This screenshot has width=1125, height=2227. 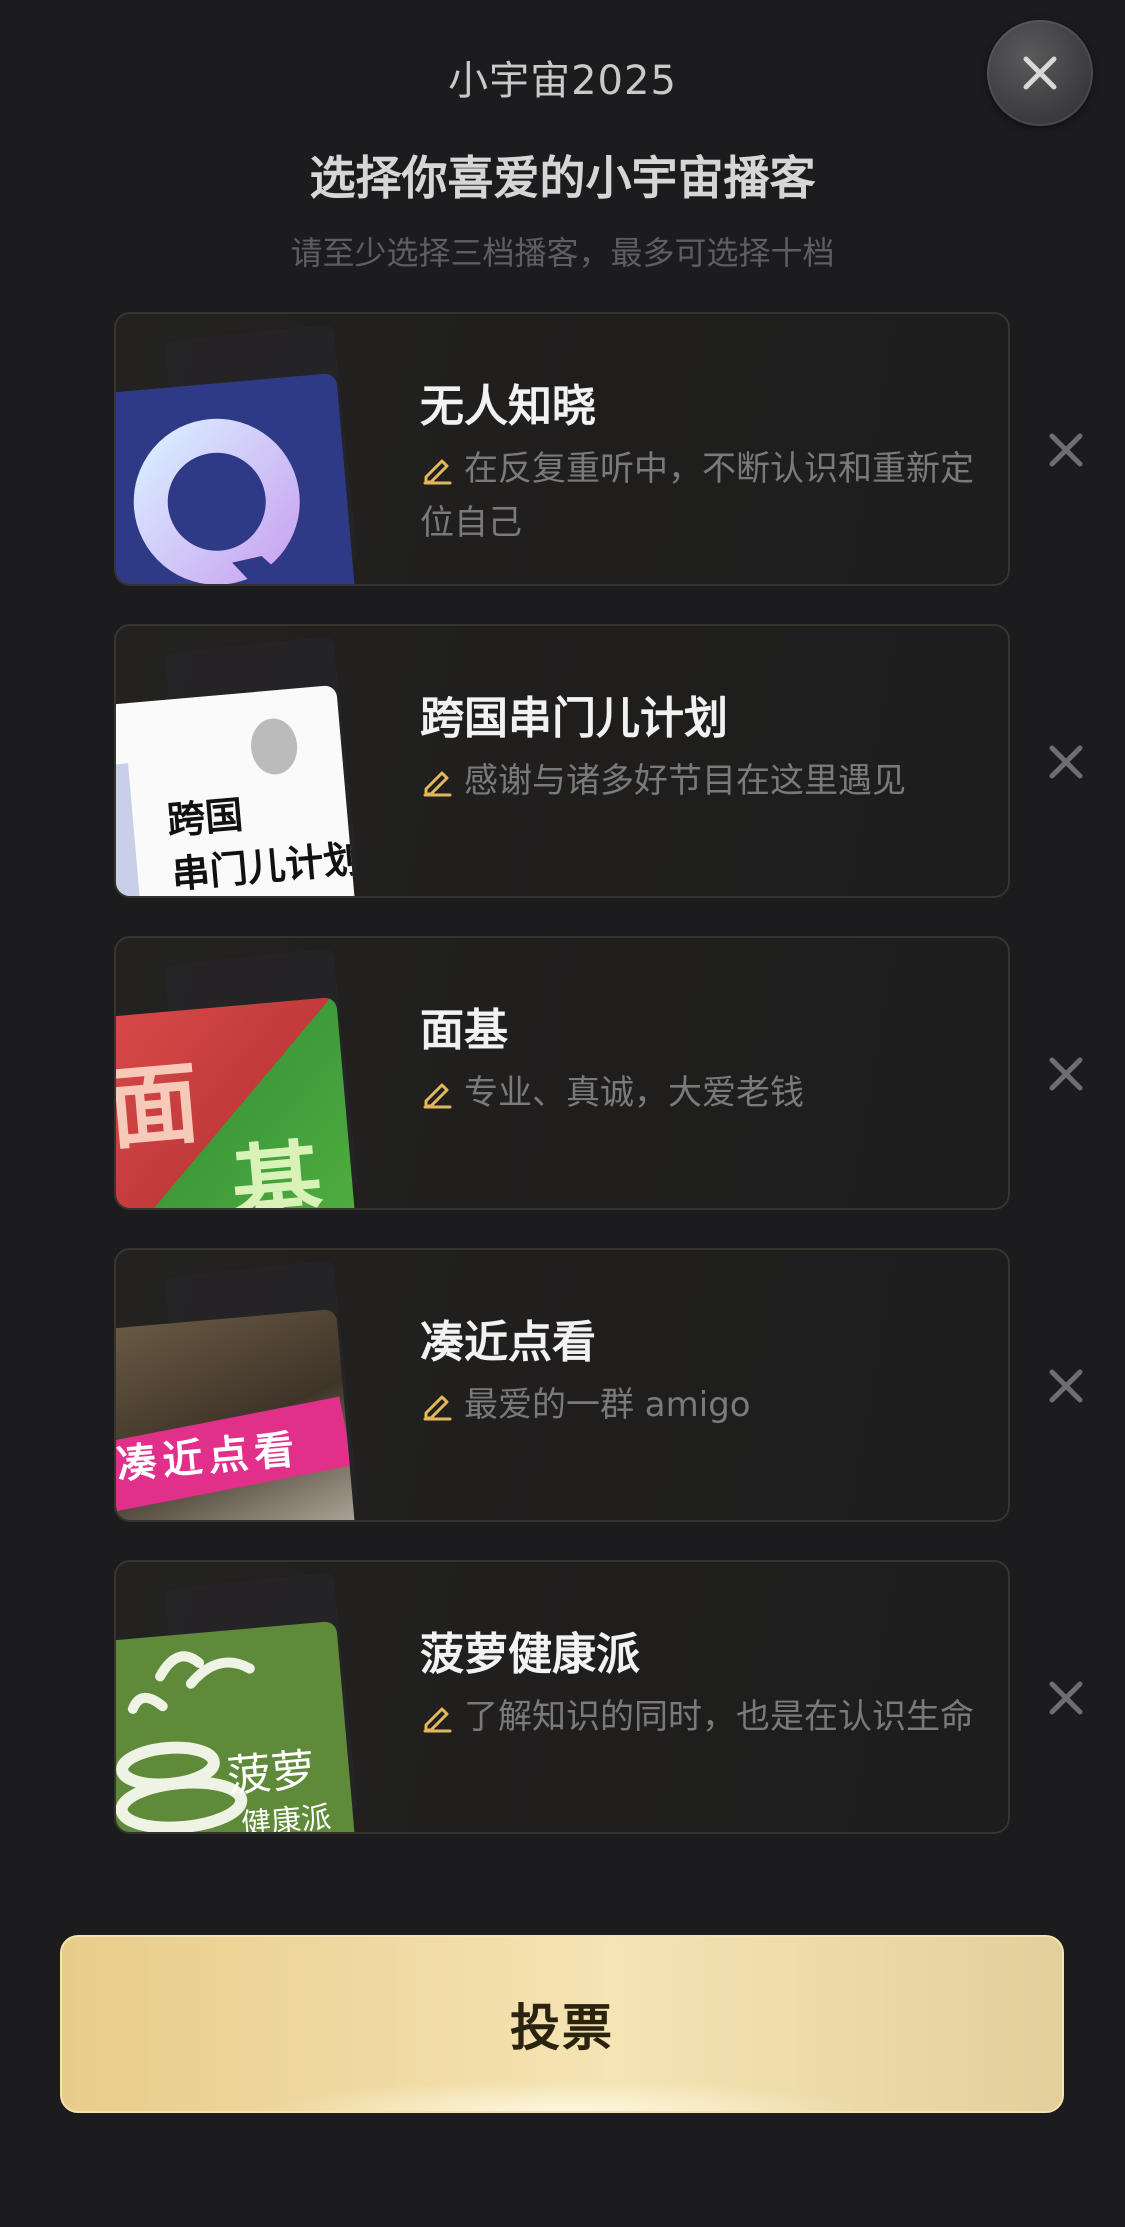 What do you see at coordinates (562, 2028) in the screenshot?
I see `vote-button-label: 投票` at bounding box center [562, 2028].